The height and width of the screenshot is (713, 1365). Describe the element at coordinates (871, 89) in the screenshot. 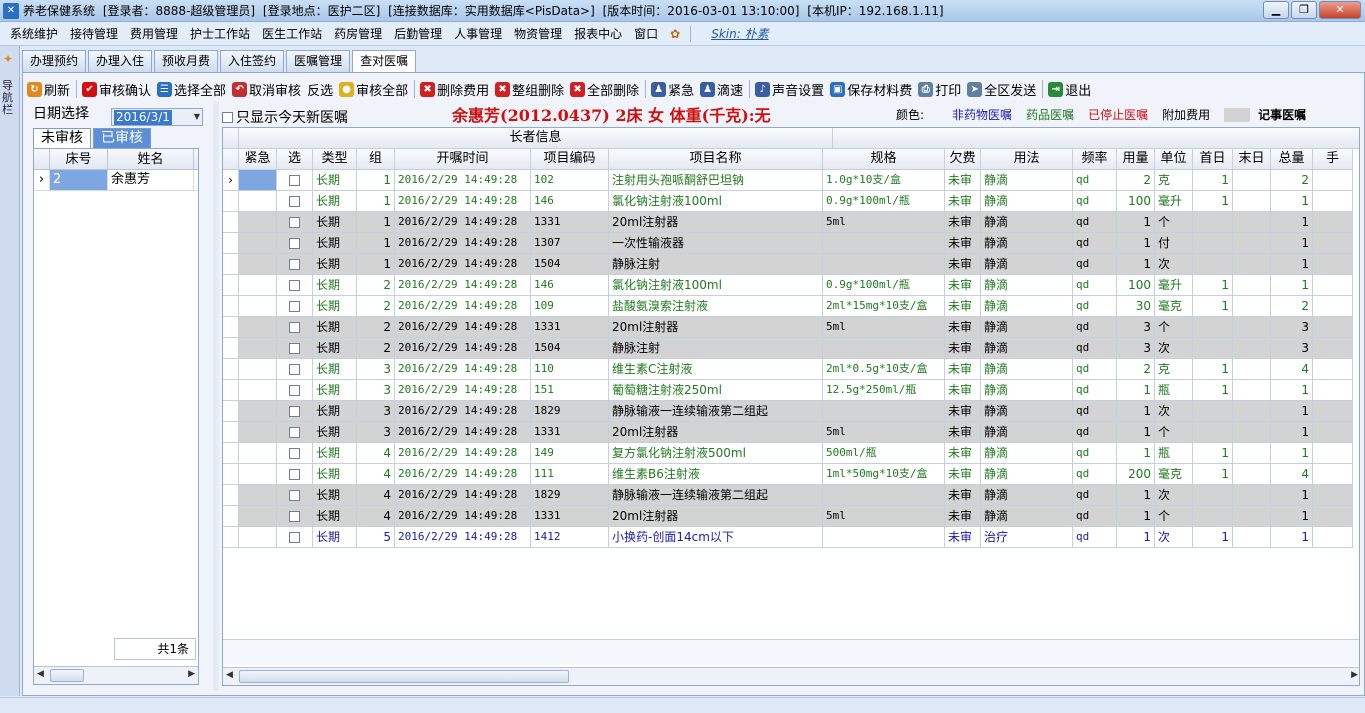

I see `toolbar-button-12: ▣ 保存材料费` at that location.